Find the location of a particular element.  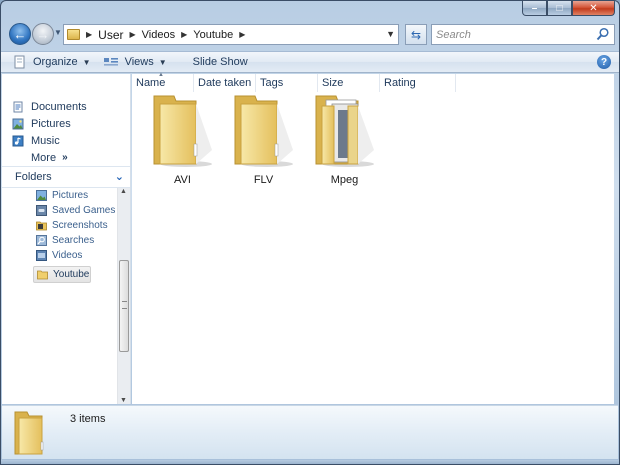

title-bar: – □ ✕ is located at coordinates (310, 10).